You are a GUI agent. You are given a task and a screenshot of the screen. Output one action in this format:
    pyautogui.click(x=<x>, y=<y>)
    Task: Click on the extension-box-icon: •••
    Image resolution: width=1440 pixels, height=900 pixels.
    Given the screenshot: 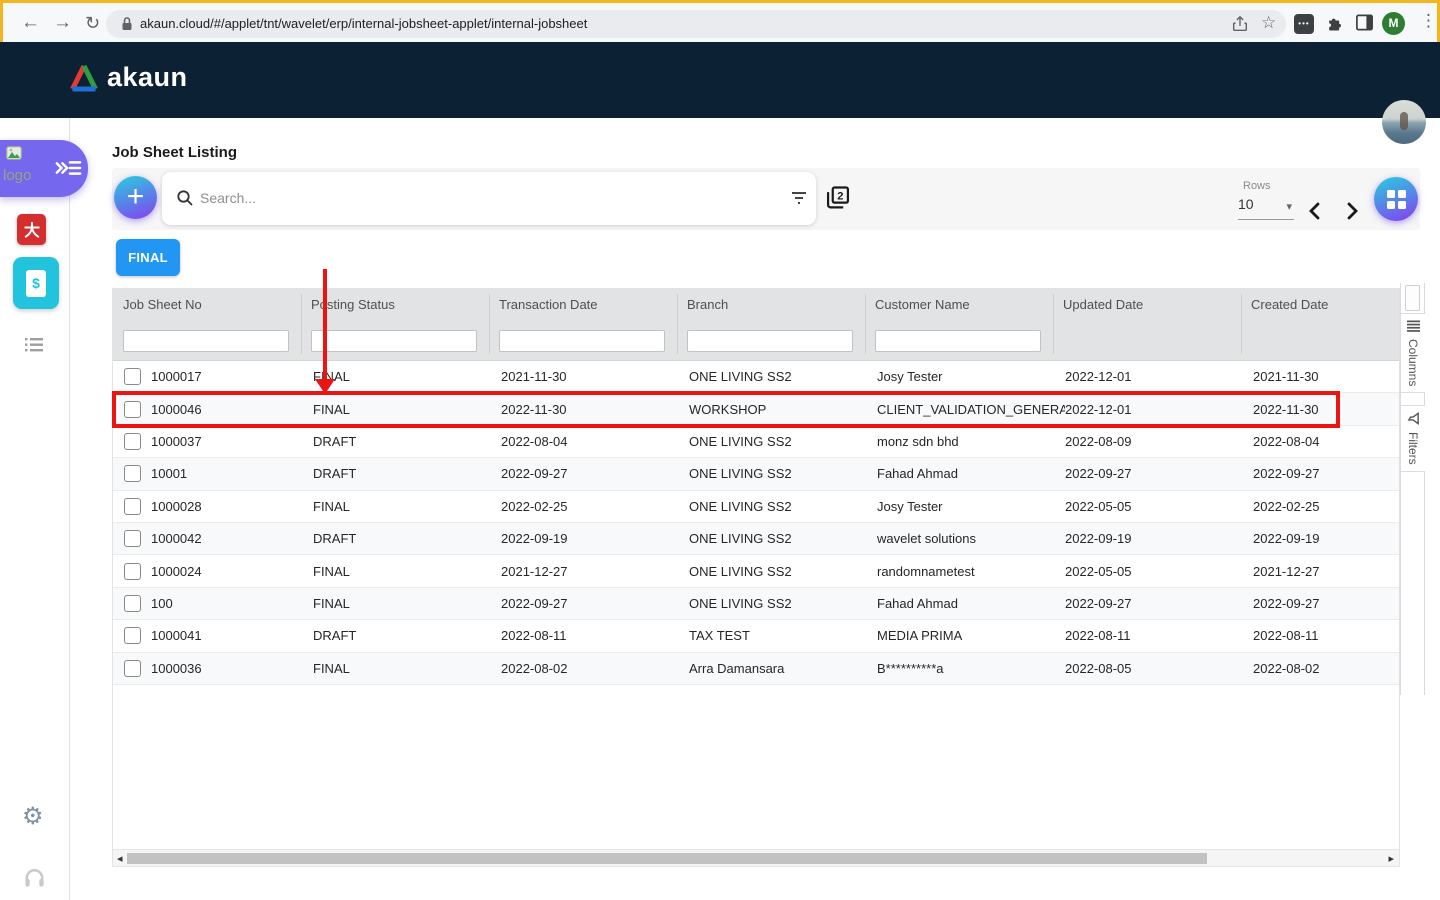 What is the action you would take?
    pyautogui.click(x=1304, y=24)
    